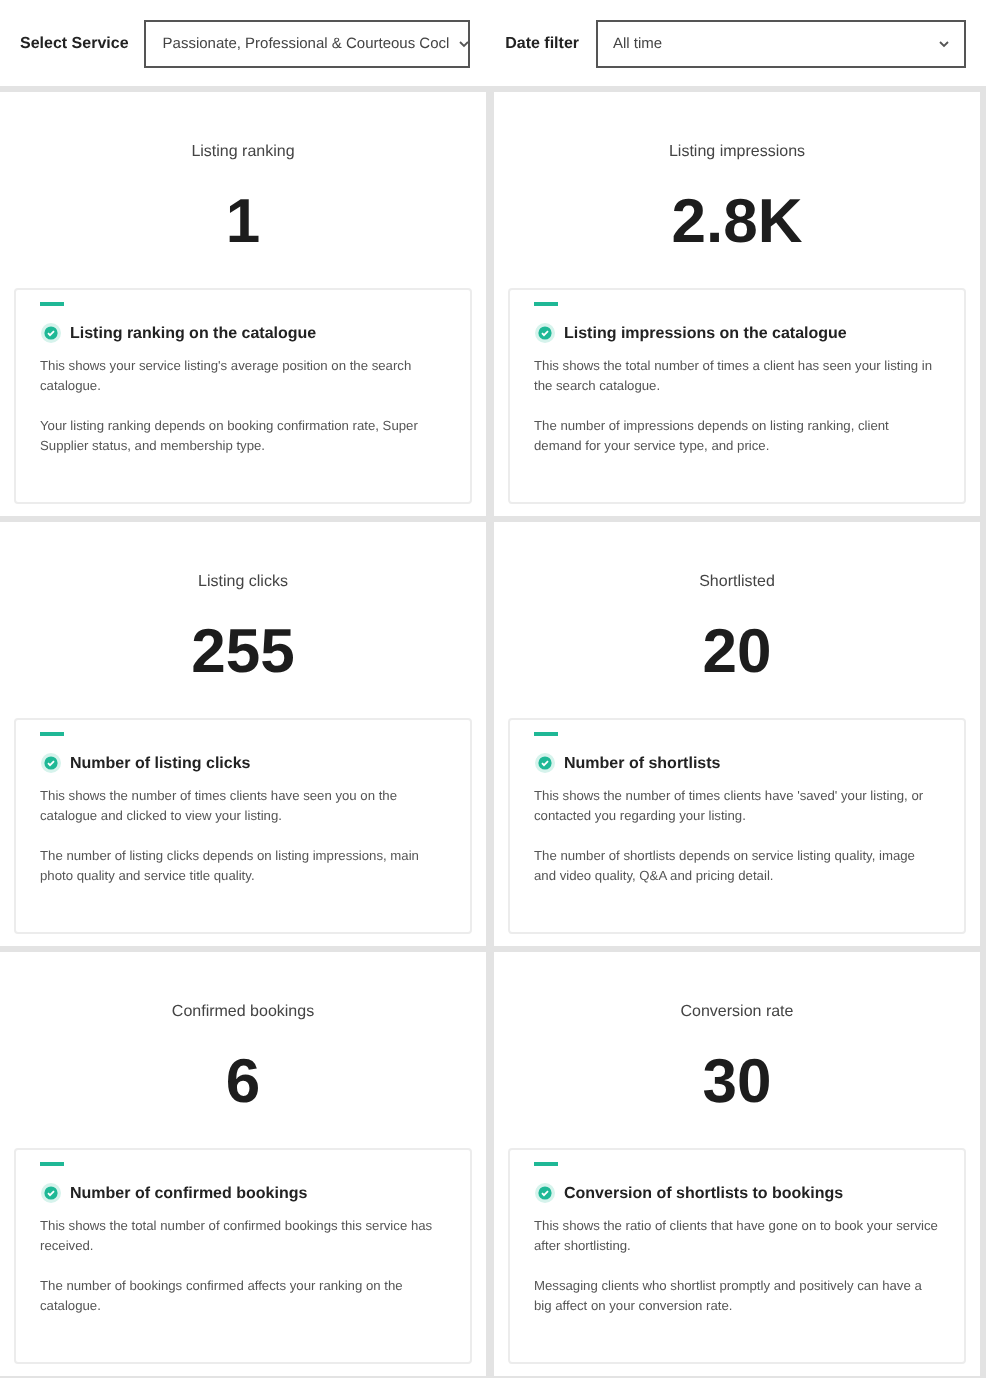 The width and height of the screenshot is (986, 1378). What do you see at coordinates (737, 1082) in the screenshot?
I see `metric-value: 30` at bounding box center [737, 1082].